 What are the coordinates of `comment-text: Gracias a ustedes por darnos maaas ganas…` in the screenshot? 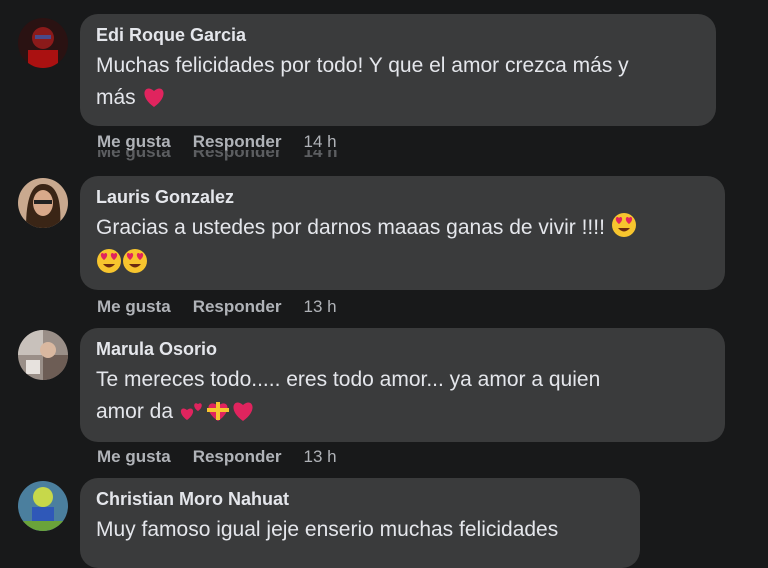 It's located at (402, 248).